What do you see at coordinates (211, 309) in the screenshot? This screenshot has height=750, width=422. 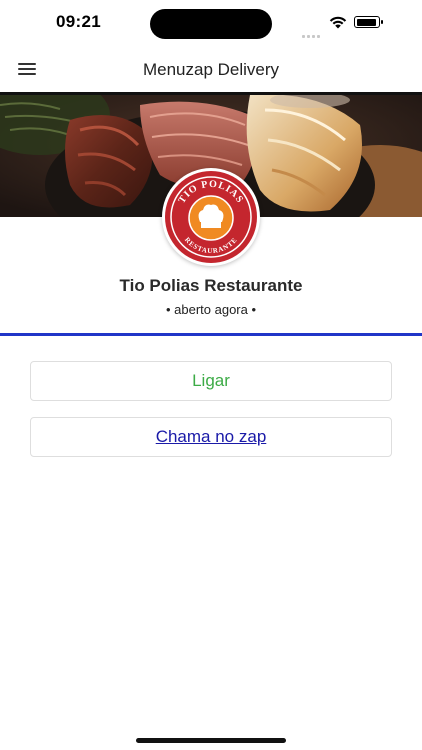 I see `open-status: • aberto agora •` at bounding box center [211, 309].